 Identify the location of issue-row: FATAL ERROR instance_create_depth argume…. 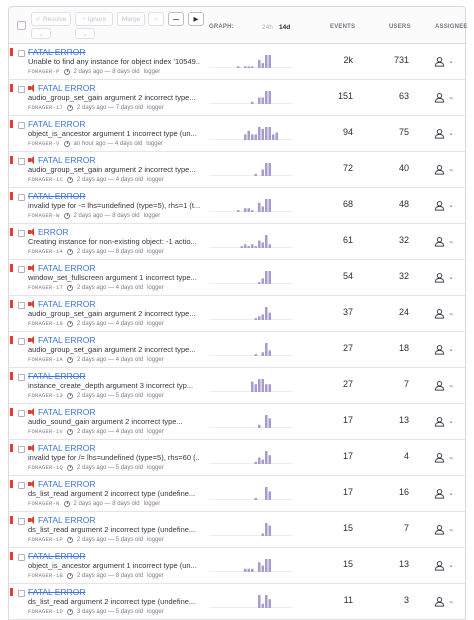
(237, 386).